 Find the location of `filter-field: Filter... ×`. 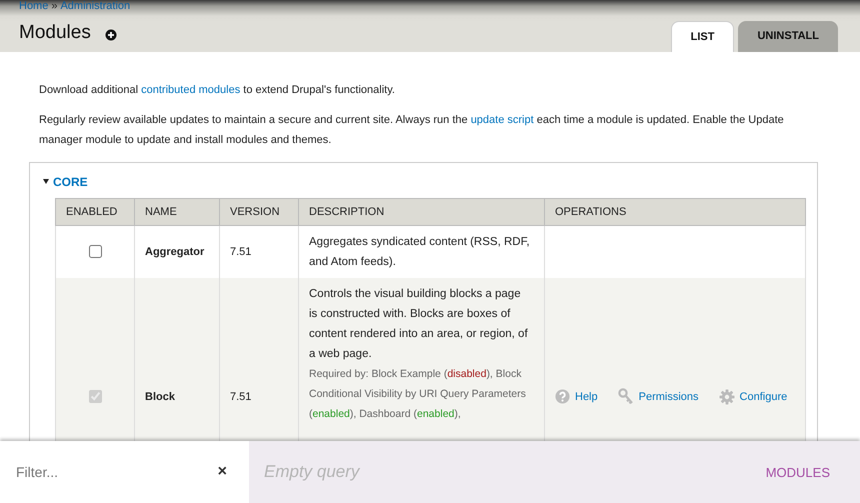

filter-field: Filter... × is located at coordinates (124, 472).